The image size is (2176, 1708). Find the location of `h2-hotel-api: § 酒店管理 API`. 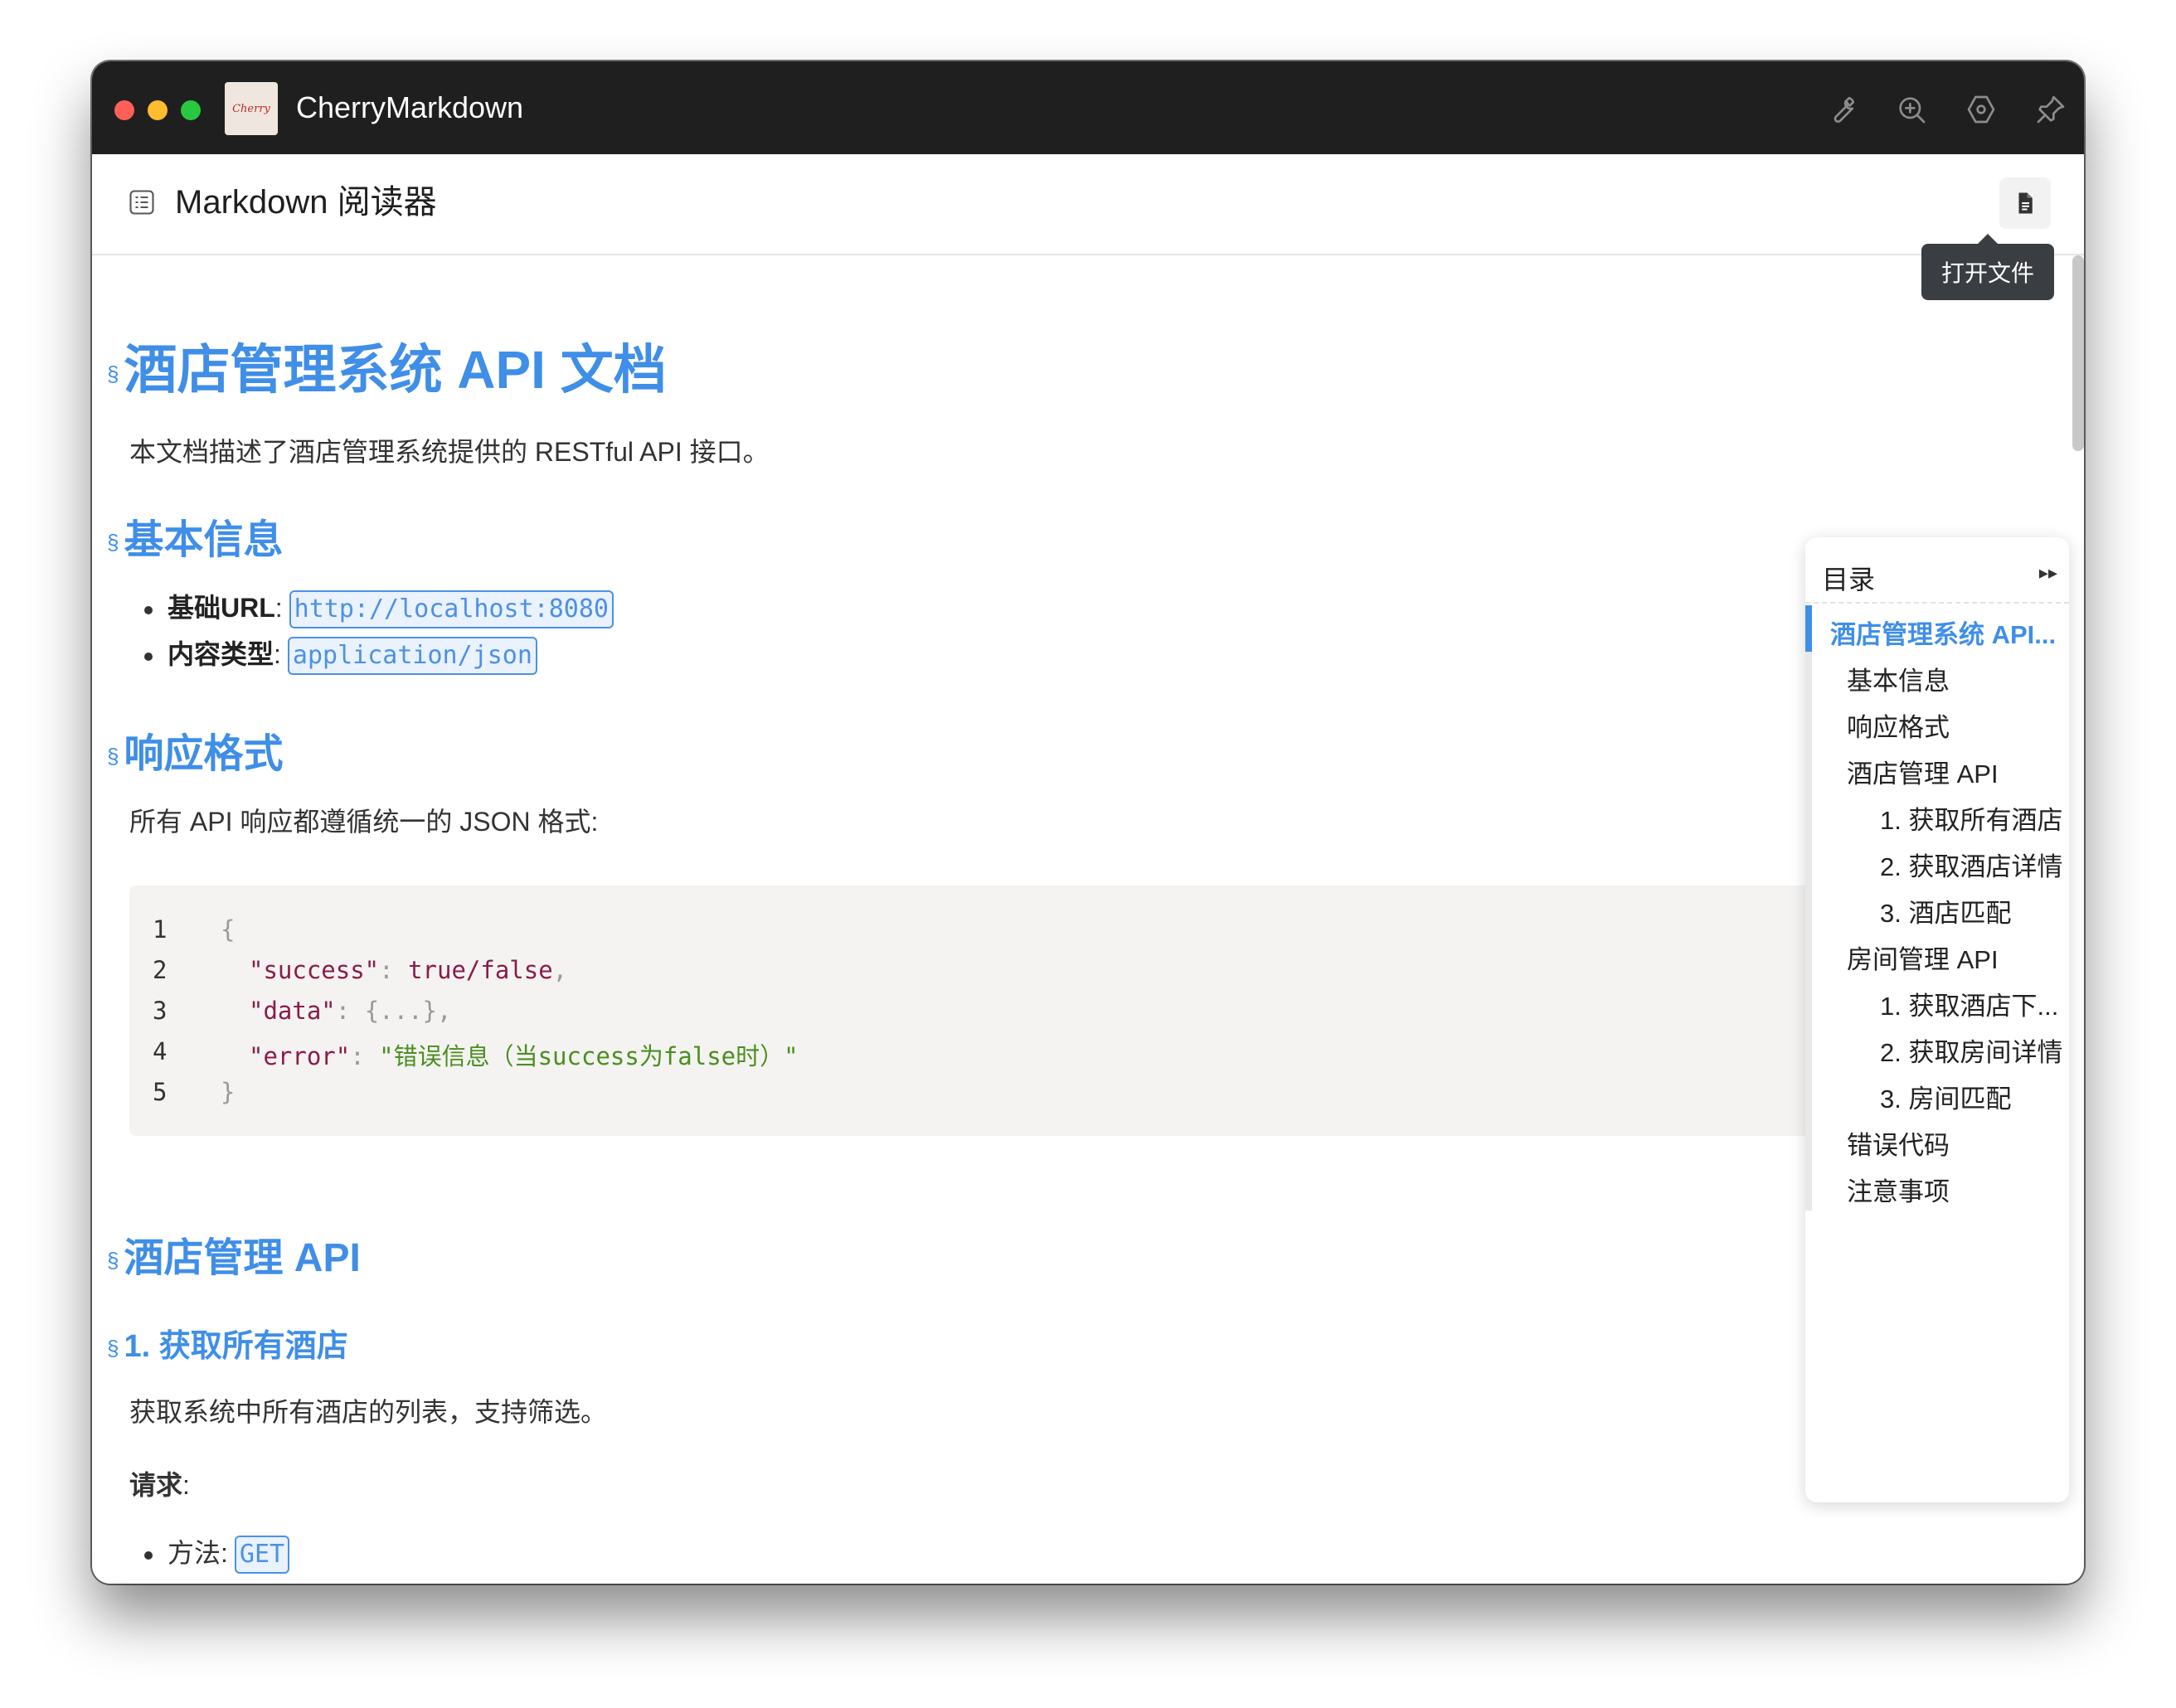

h2-hotel-api: § 酒店管理 API is located at coordinates (234, 1258).